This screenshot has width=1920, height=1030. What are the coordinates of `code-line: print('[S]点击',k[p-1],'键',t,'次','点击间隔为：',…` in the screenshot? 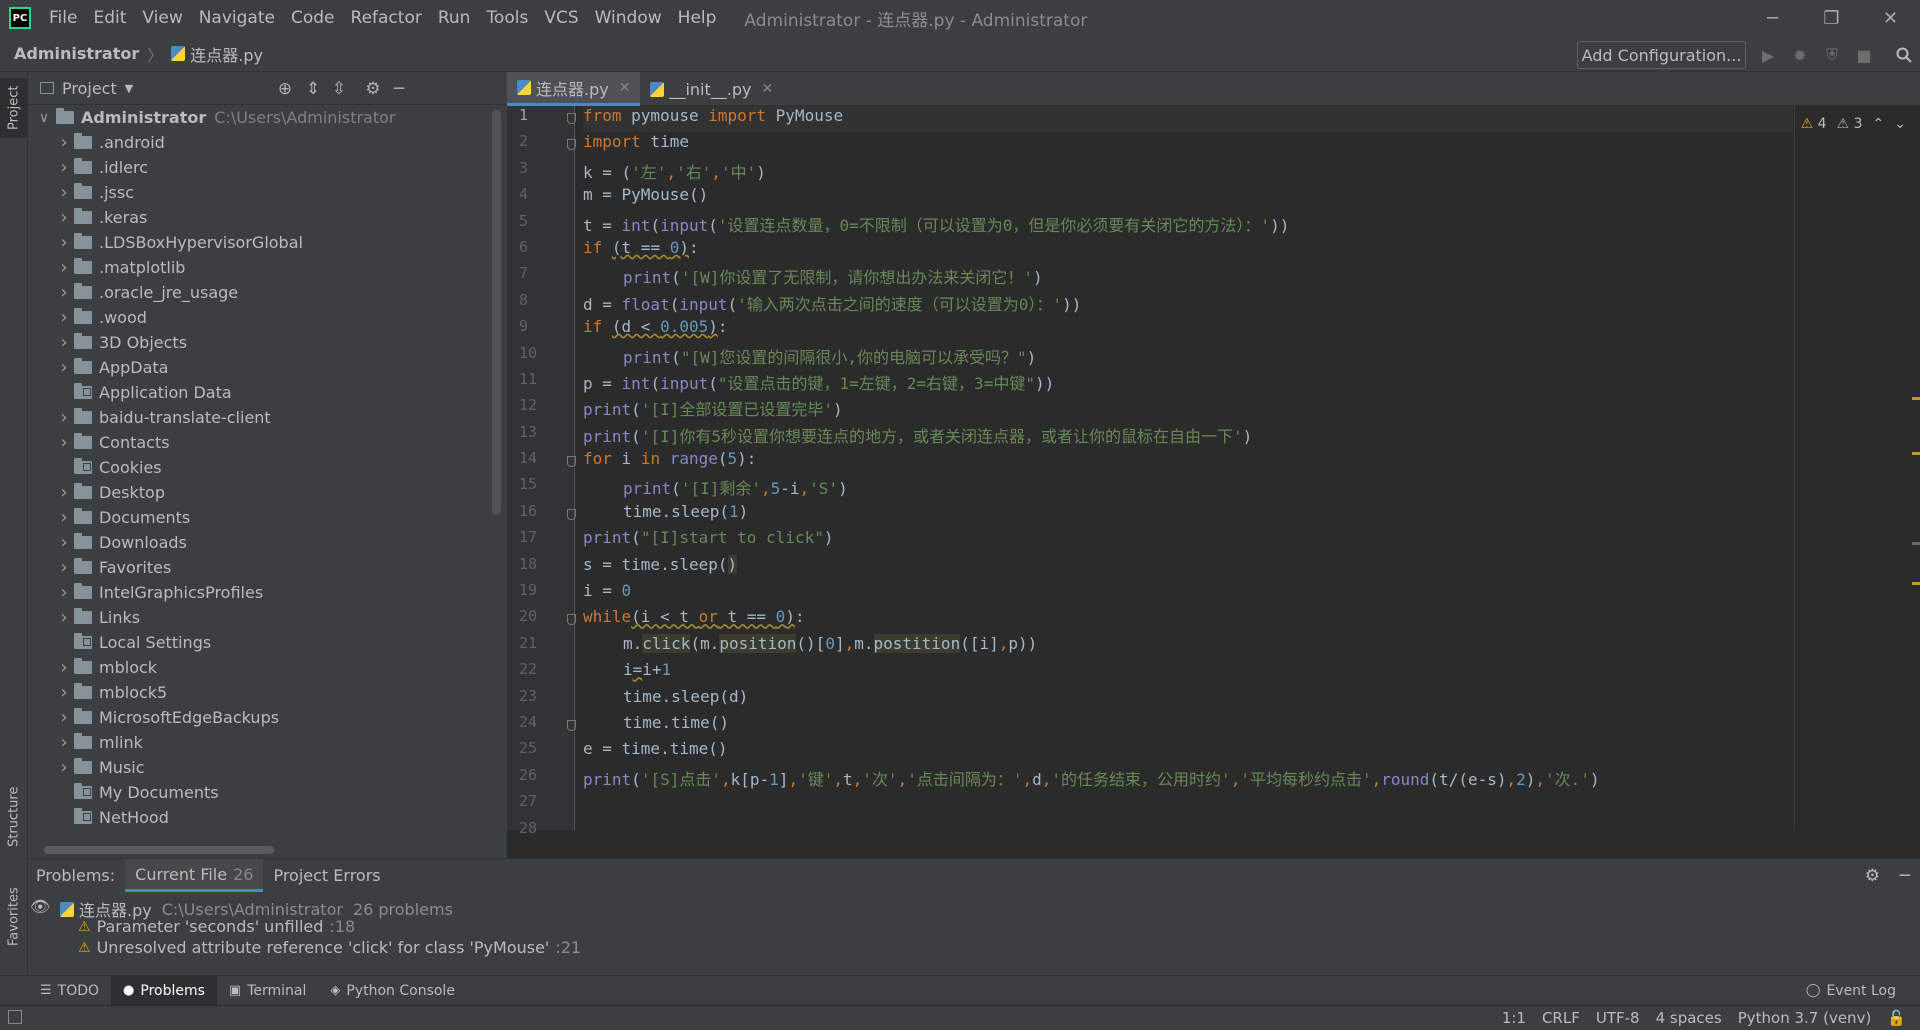 It's located at (1188, 779).